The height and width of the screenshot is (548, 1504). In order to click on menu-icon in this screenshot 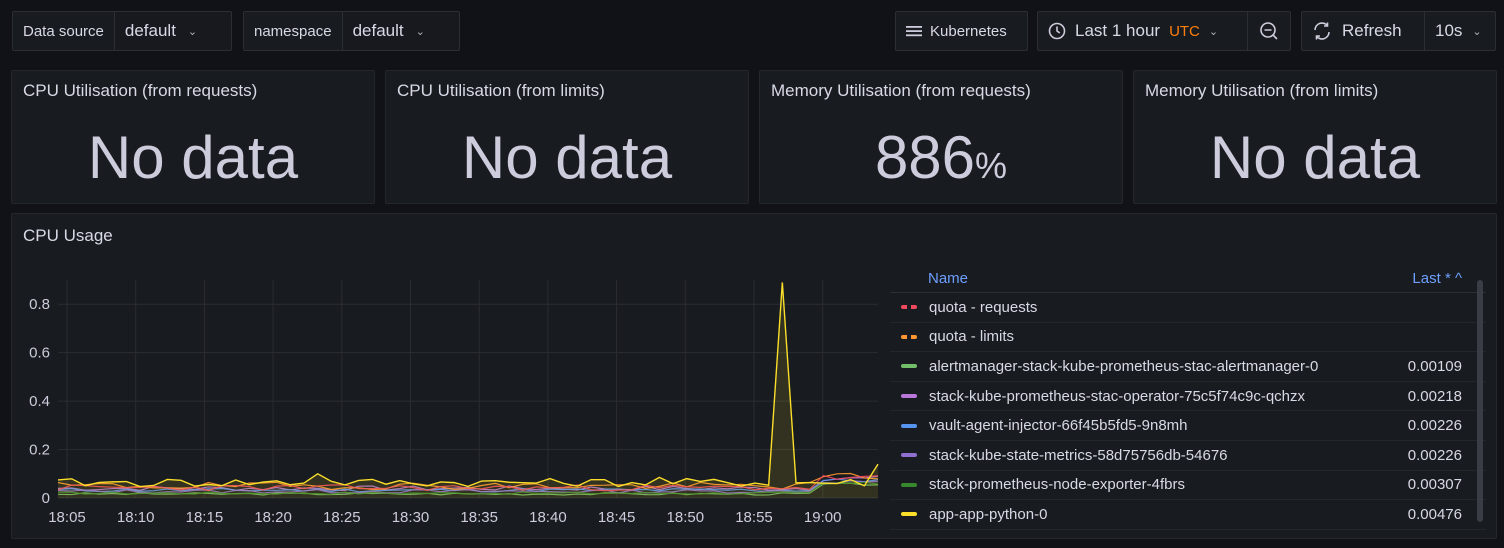, I will do `click(914, 31)`.